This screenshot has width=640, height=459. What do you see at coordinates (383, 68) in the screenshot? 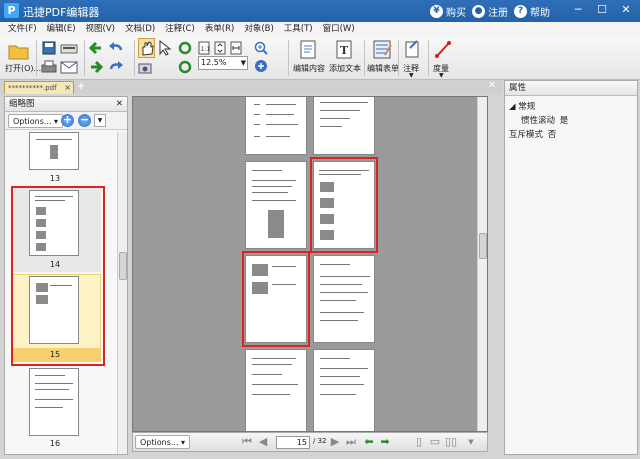
I see `edit-form-label: 编辑表单` at bounding box center [383, 68].